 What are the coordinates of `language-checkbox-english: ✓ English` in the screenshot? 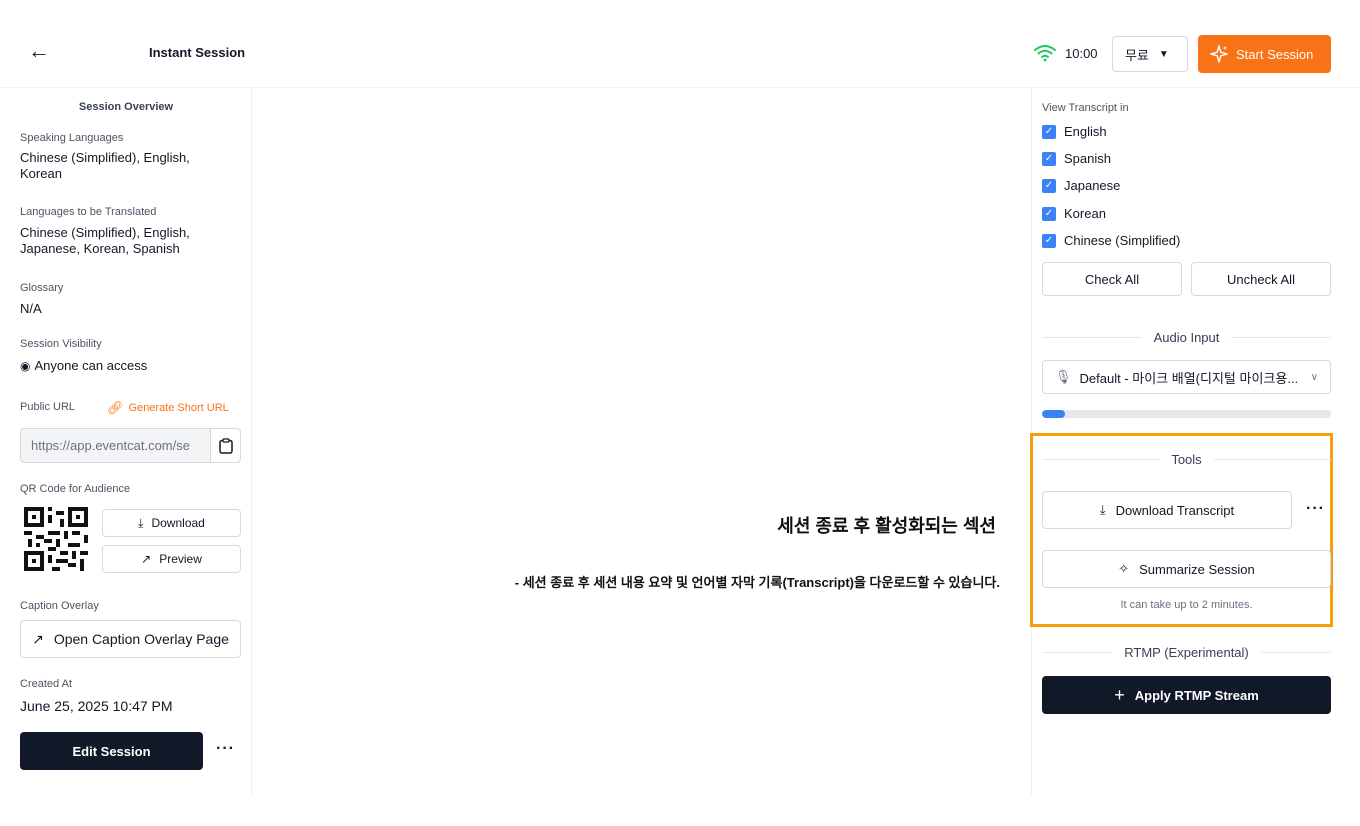 It's located at (1074, 131).